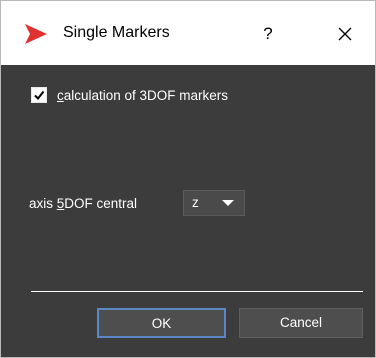 This screenshot has width=376, height=358. Describe the element at coordinates (36, 34) in the screenshot. I see `app-logo-icon` at that location.